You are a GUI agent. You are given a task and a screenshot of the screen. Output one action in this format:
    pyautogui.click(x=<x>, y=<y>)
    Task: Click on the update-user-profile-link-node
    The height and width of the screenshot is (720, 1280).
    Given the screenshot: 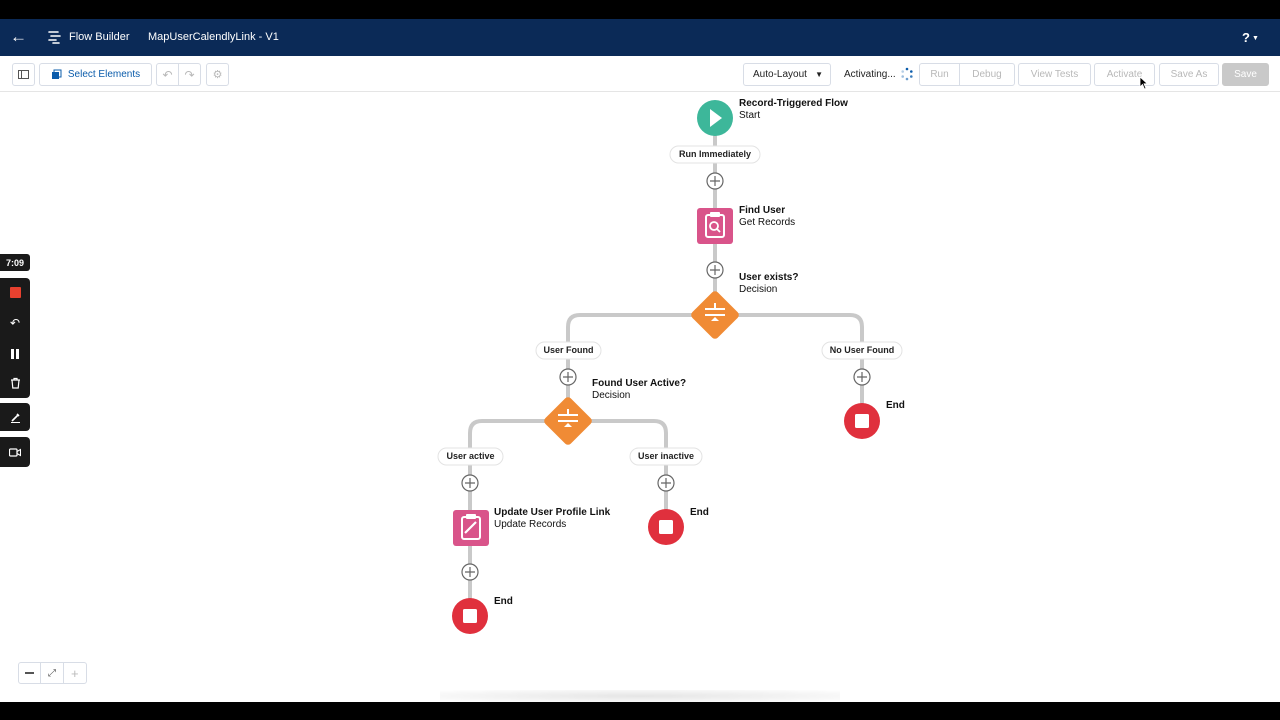 What is the action you would take?
    pyautogui.click(x=471, y=528)
    